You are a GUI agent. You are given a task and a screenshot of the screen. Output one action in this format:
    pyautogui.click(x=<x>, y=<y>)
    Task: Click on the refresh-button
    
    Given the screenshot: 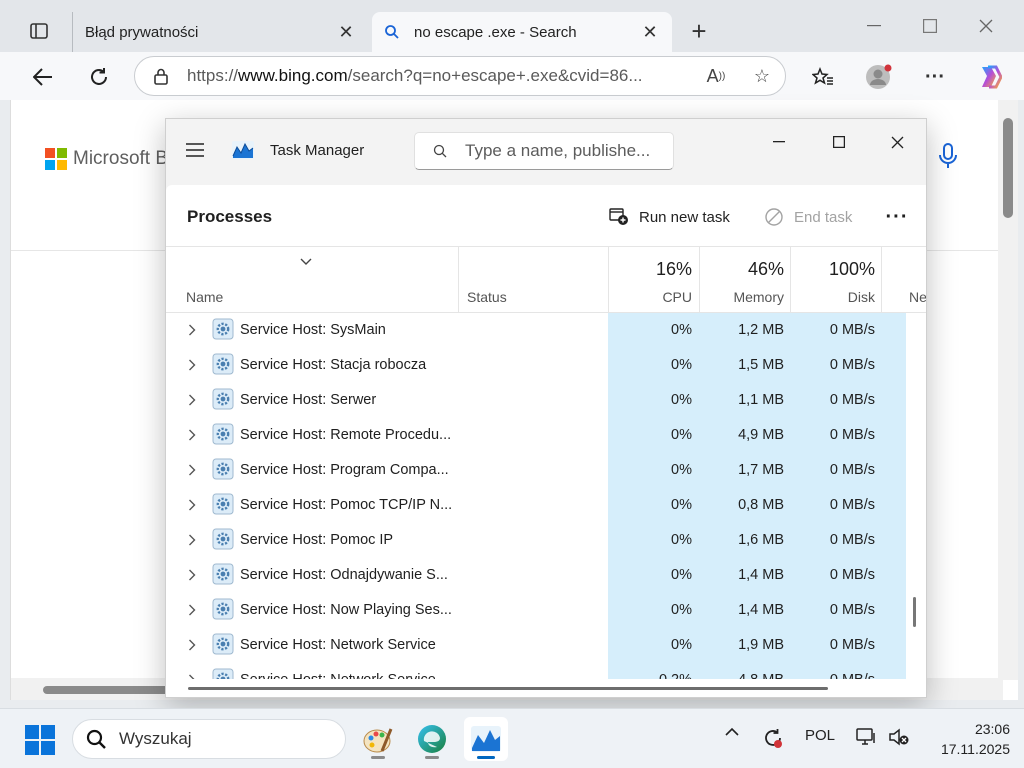 What is the action you would take?
    pyautogui.click(x=99, y=77)
    